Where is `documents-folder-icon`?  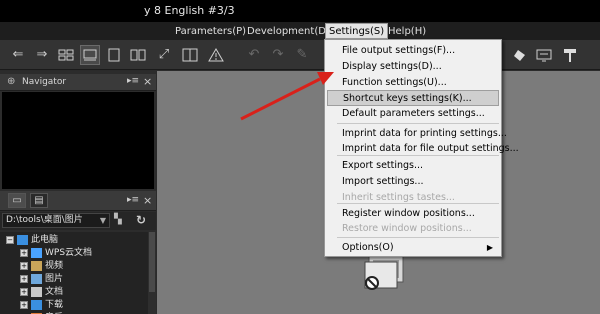
documents-folder-icon is located at coordinates (36, 291).